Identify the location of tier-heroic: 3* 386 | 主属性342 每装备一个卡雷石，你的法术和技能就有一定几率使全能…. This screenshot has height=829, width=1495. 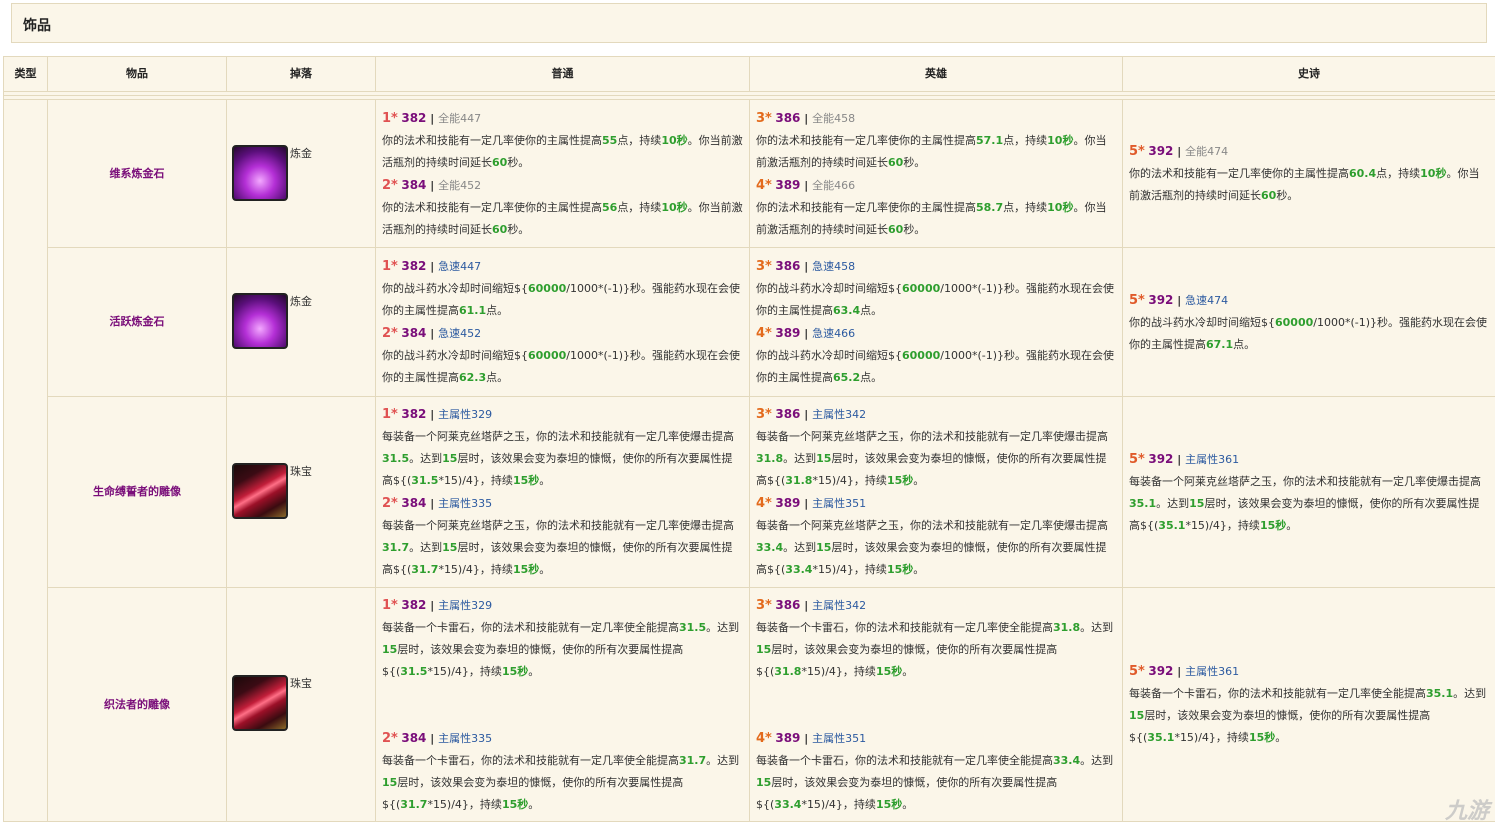
(936, 704).